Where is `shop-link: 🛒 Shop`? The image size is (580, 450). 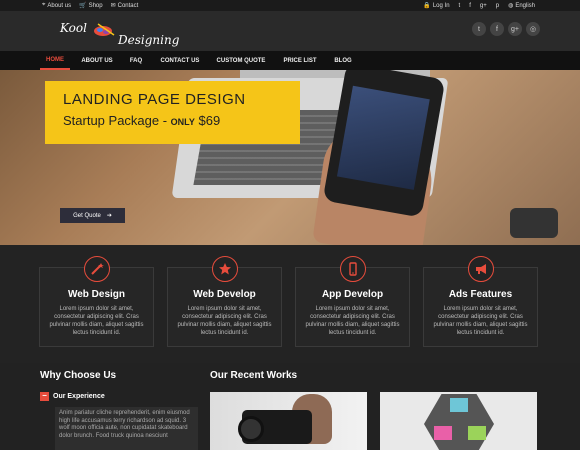
shop-link: 🛒 Shop is located at coordinates (91, 6).